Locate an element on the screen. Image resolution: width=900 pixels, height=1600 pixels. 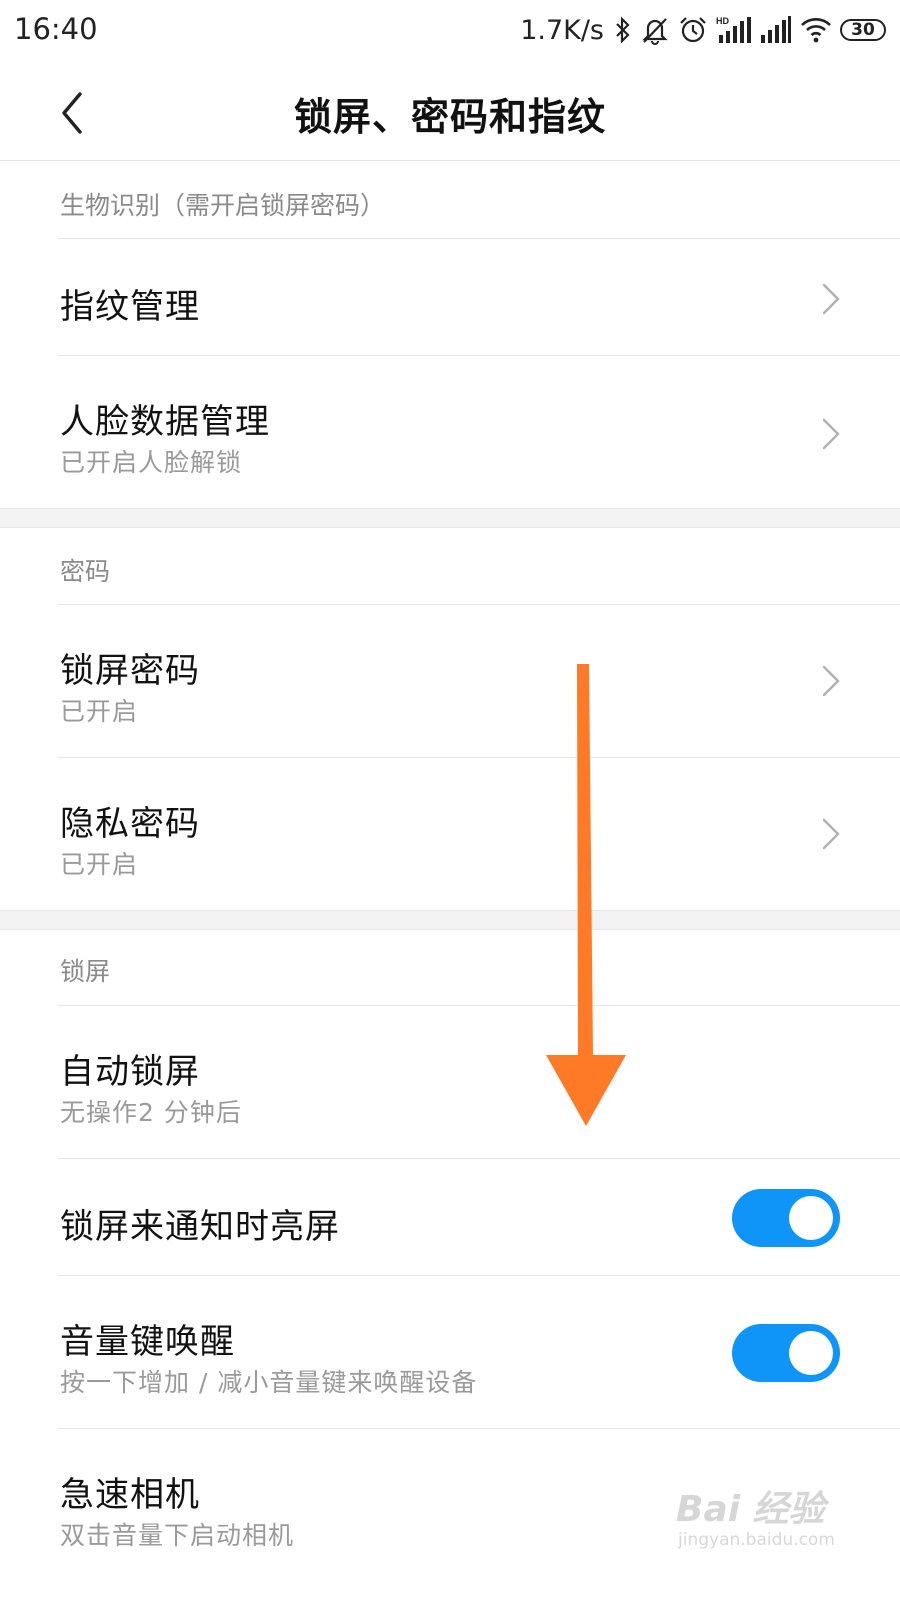
annotation-arrow-icon is located at coordinates (586, 895).